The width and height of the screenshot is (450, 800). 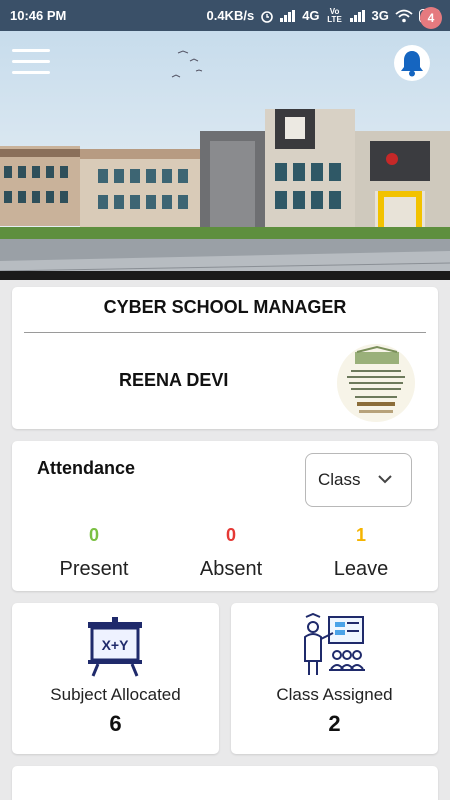 What do you see at coordinates (380, 15) in the screenshot?
I see `network-type-2: 3G` at bounding box center [380, 15].